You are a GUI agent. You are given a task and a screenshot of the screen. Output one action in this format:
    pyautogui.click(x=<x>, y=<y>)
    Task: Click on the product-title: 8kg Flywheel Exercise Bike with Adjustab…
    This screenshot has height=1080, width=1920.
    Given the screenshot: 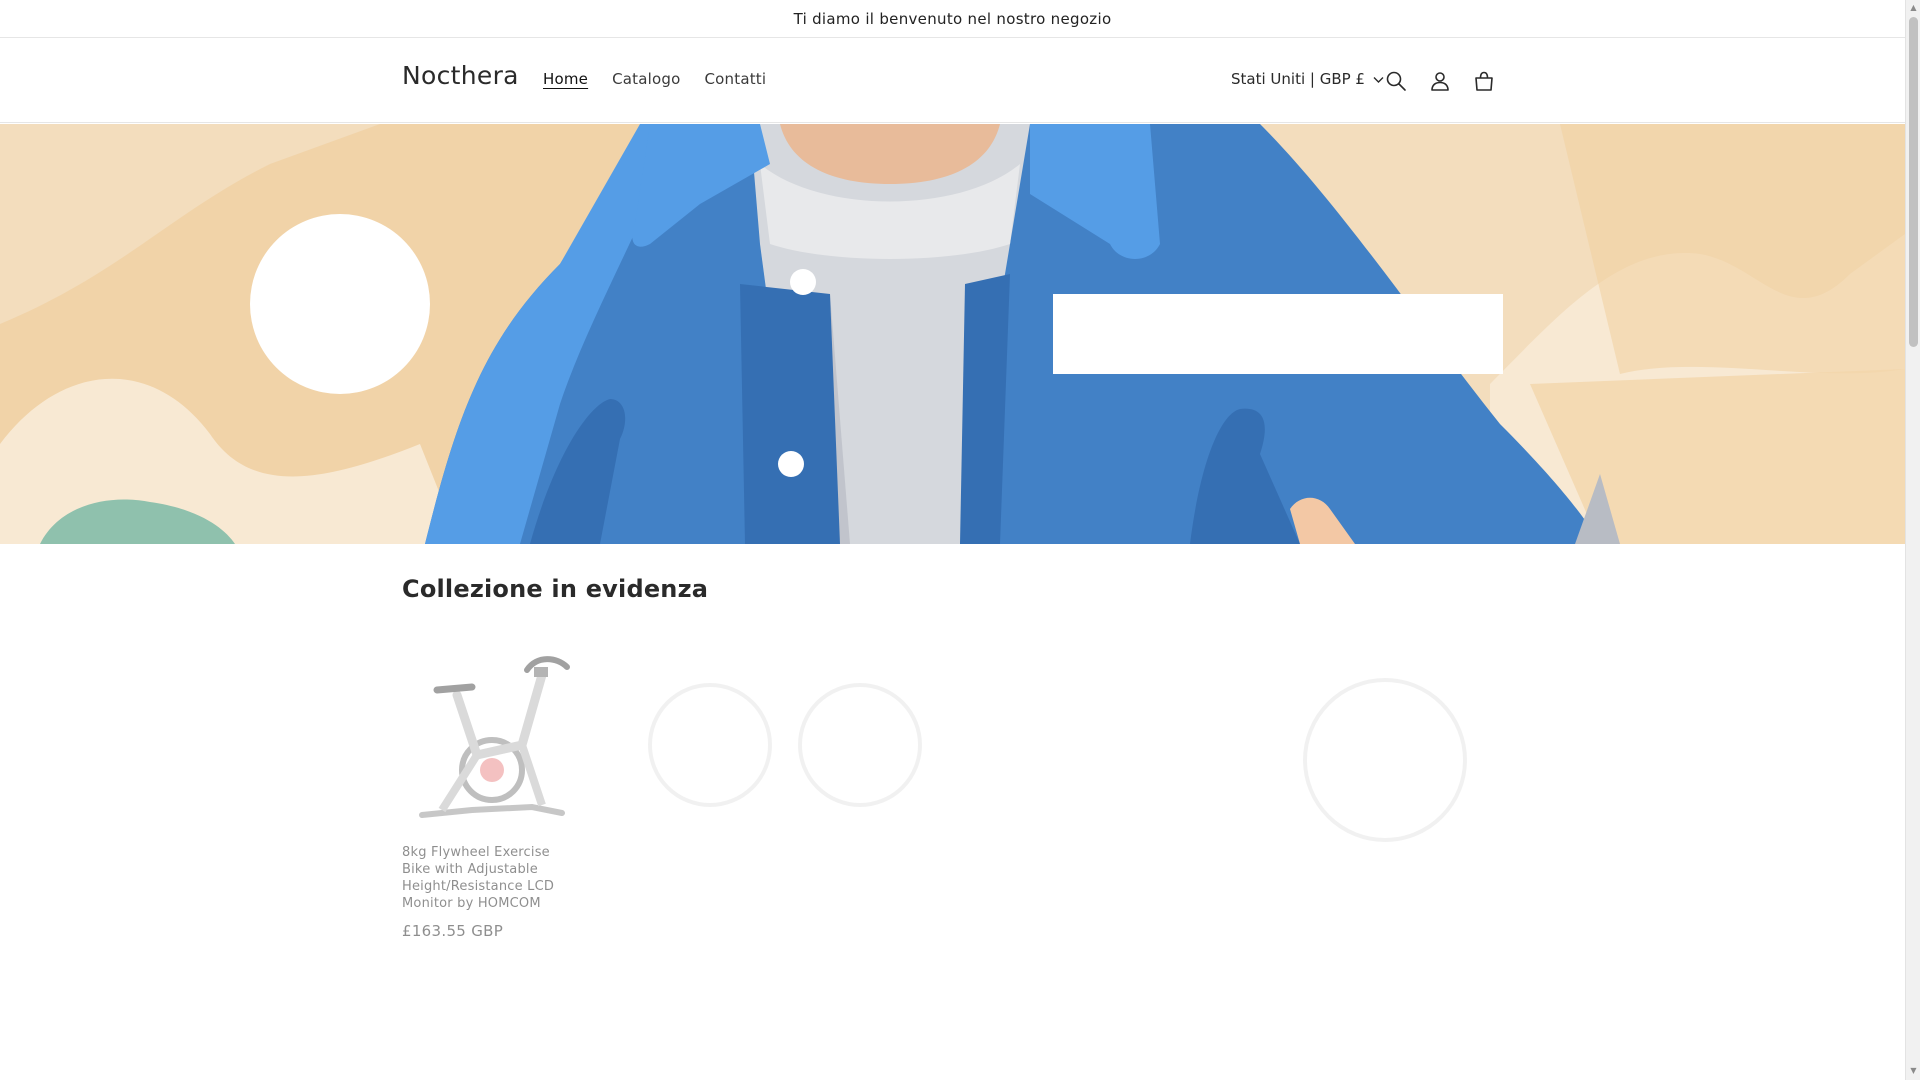 What is the action you would take?
    pyautogui.click(x=487, y=878)
    